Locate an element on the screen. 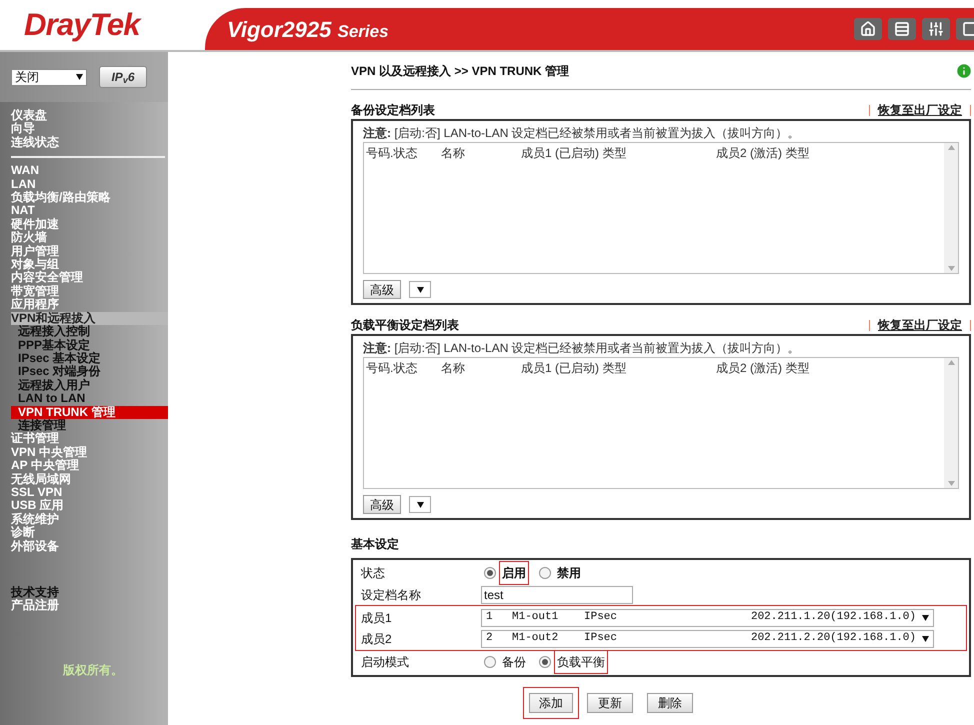  mode-select: 关闭 is located at coordinates (49, 77).